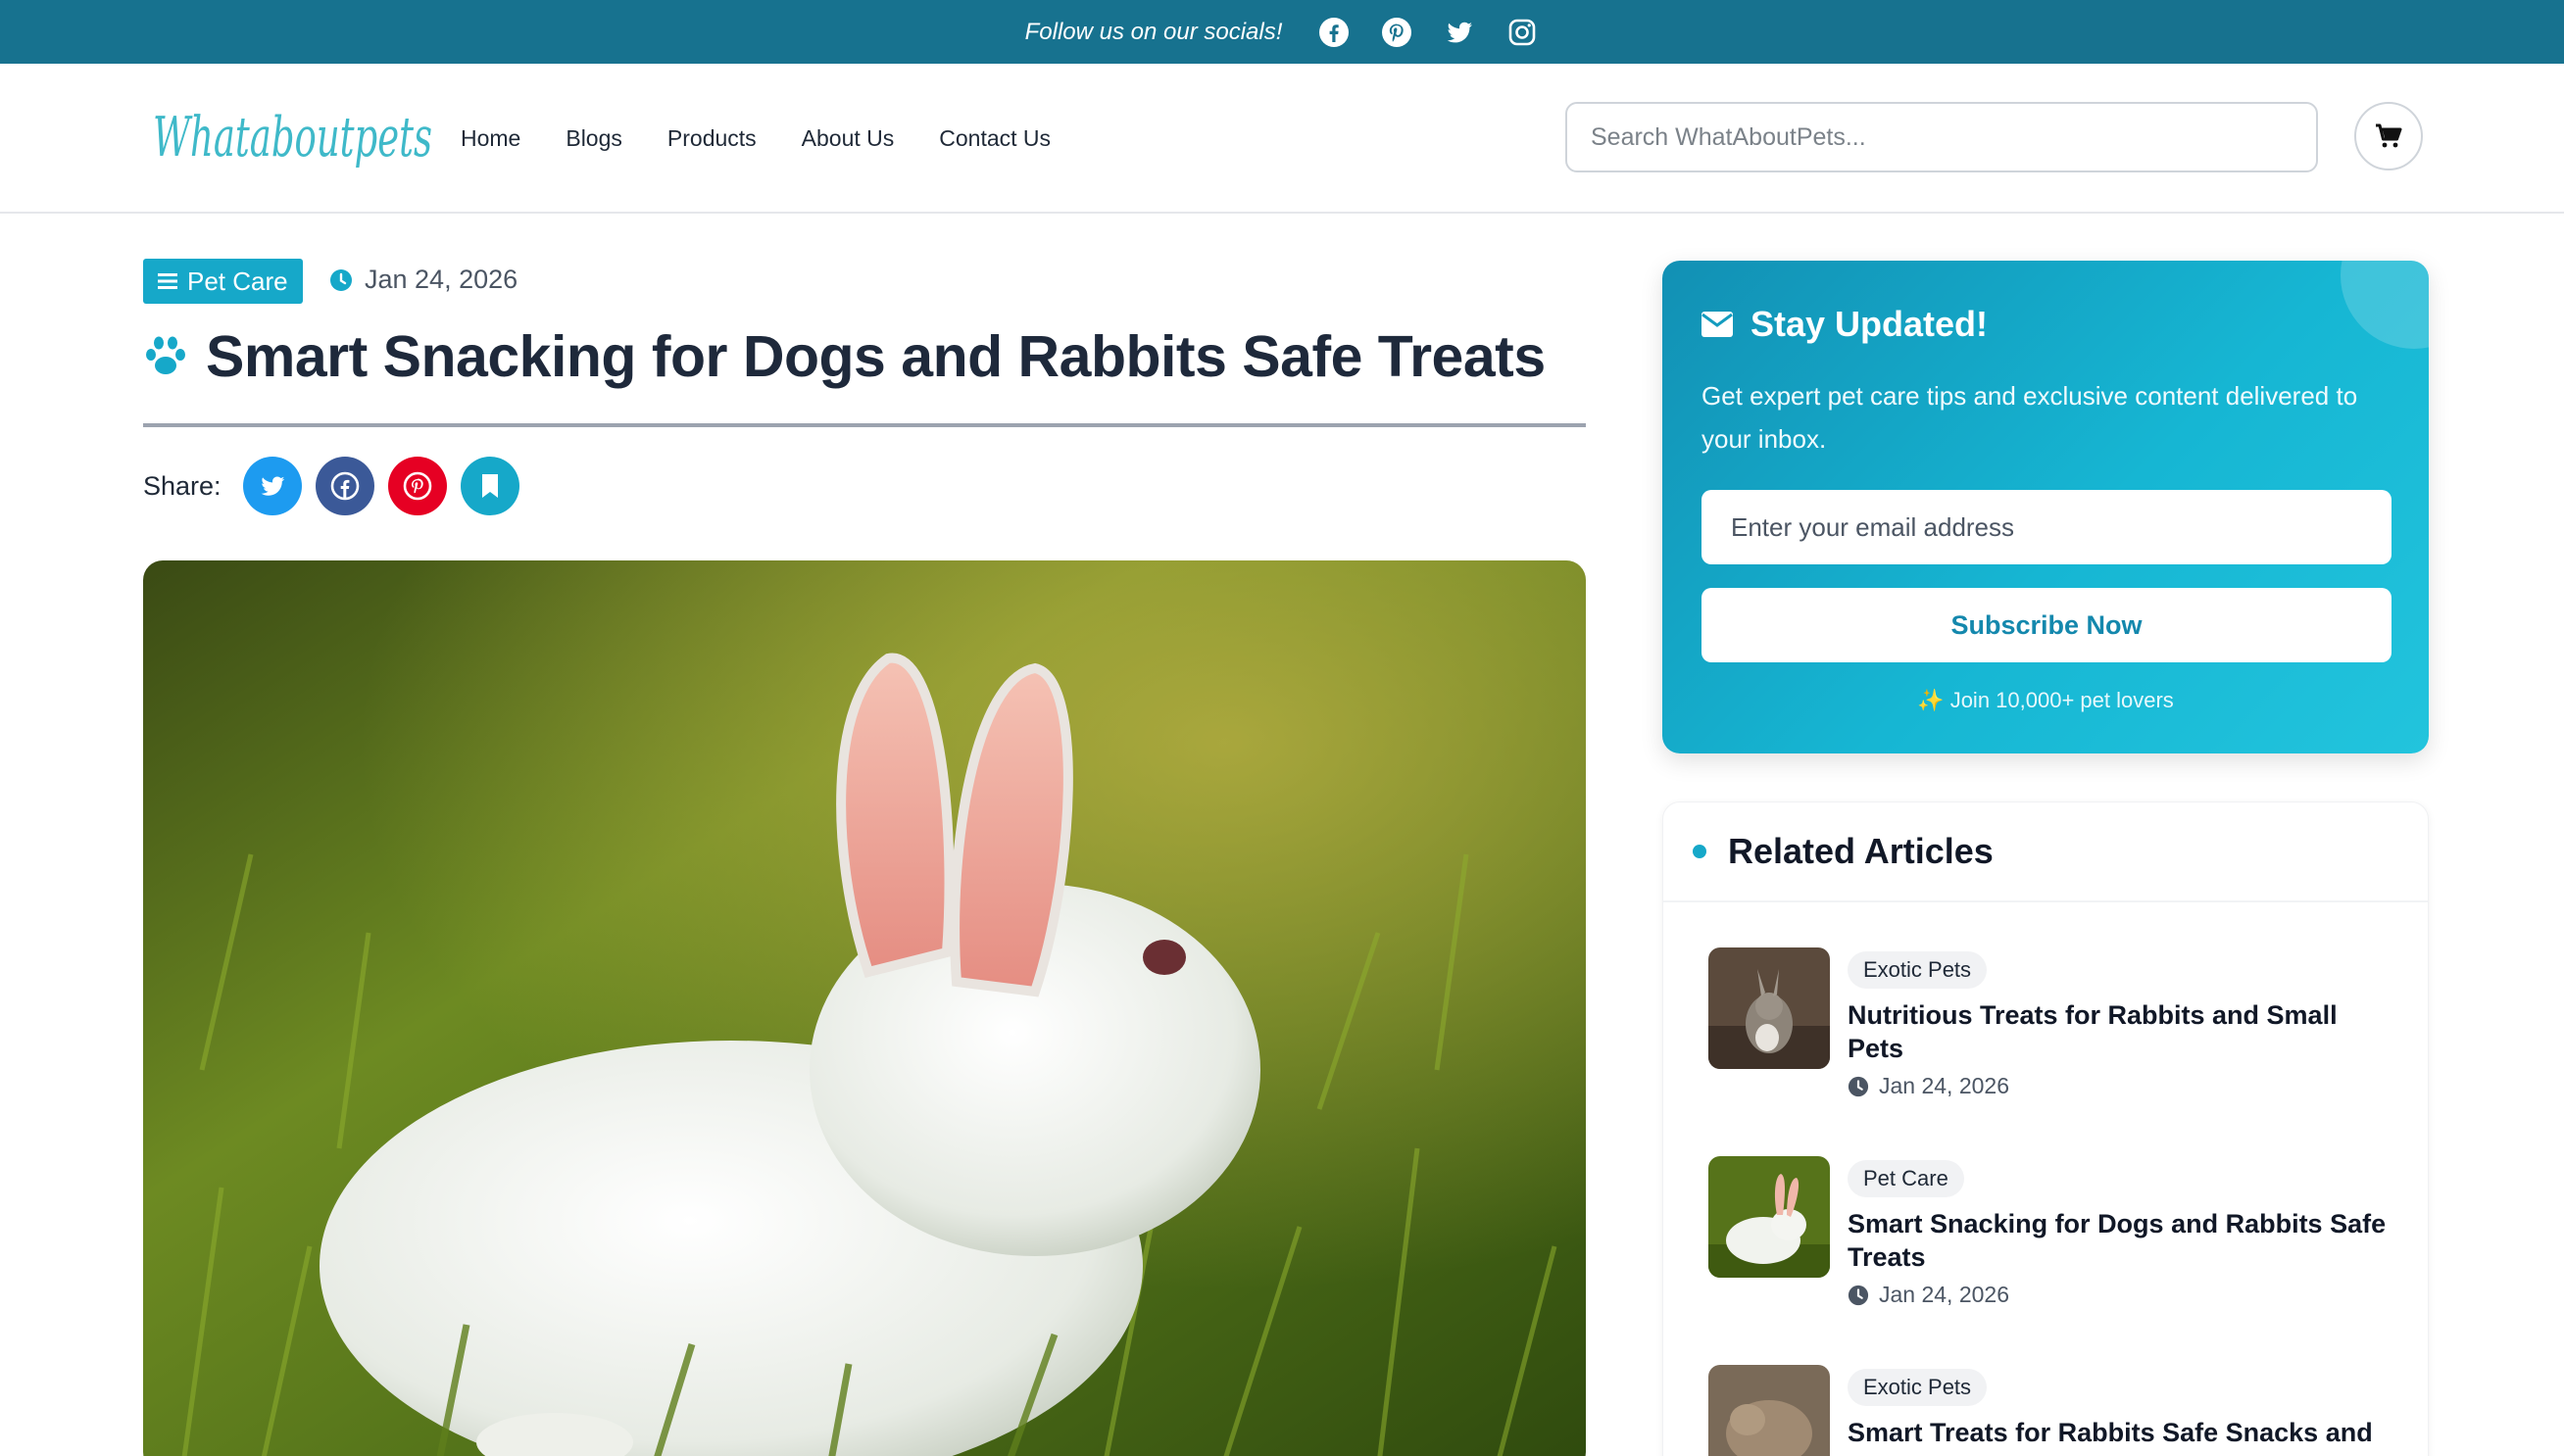 The height and width of the screenshot is (1456, 2564). What do you see at coordinates (1522, 32) in the screenshot?
I see `instagram-icon` at bounding box center [1522, 32].